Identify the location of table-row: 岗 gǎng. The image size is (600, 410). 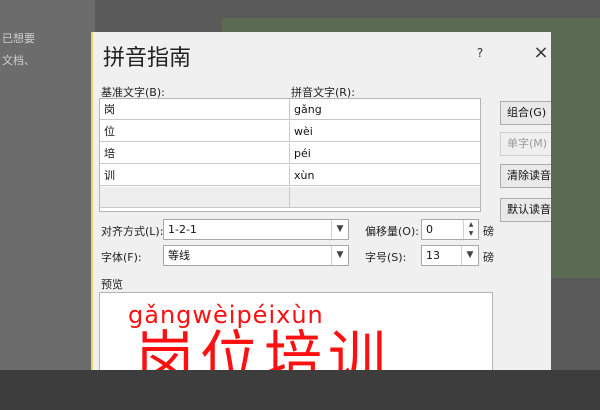
(290, 109).